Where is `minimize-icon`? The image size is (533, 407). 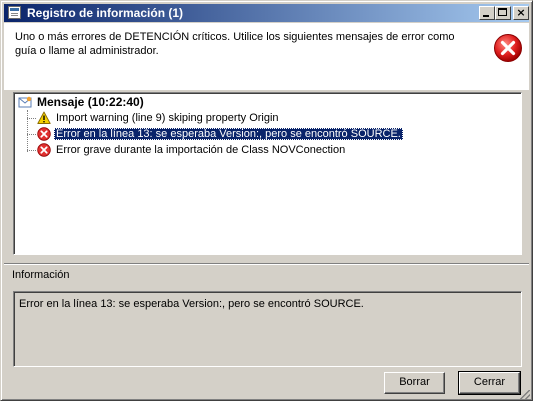
minimize-icon is located at coordinates (486, 16).